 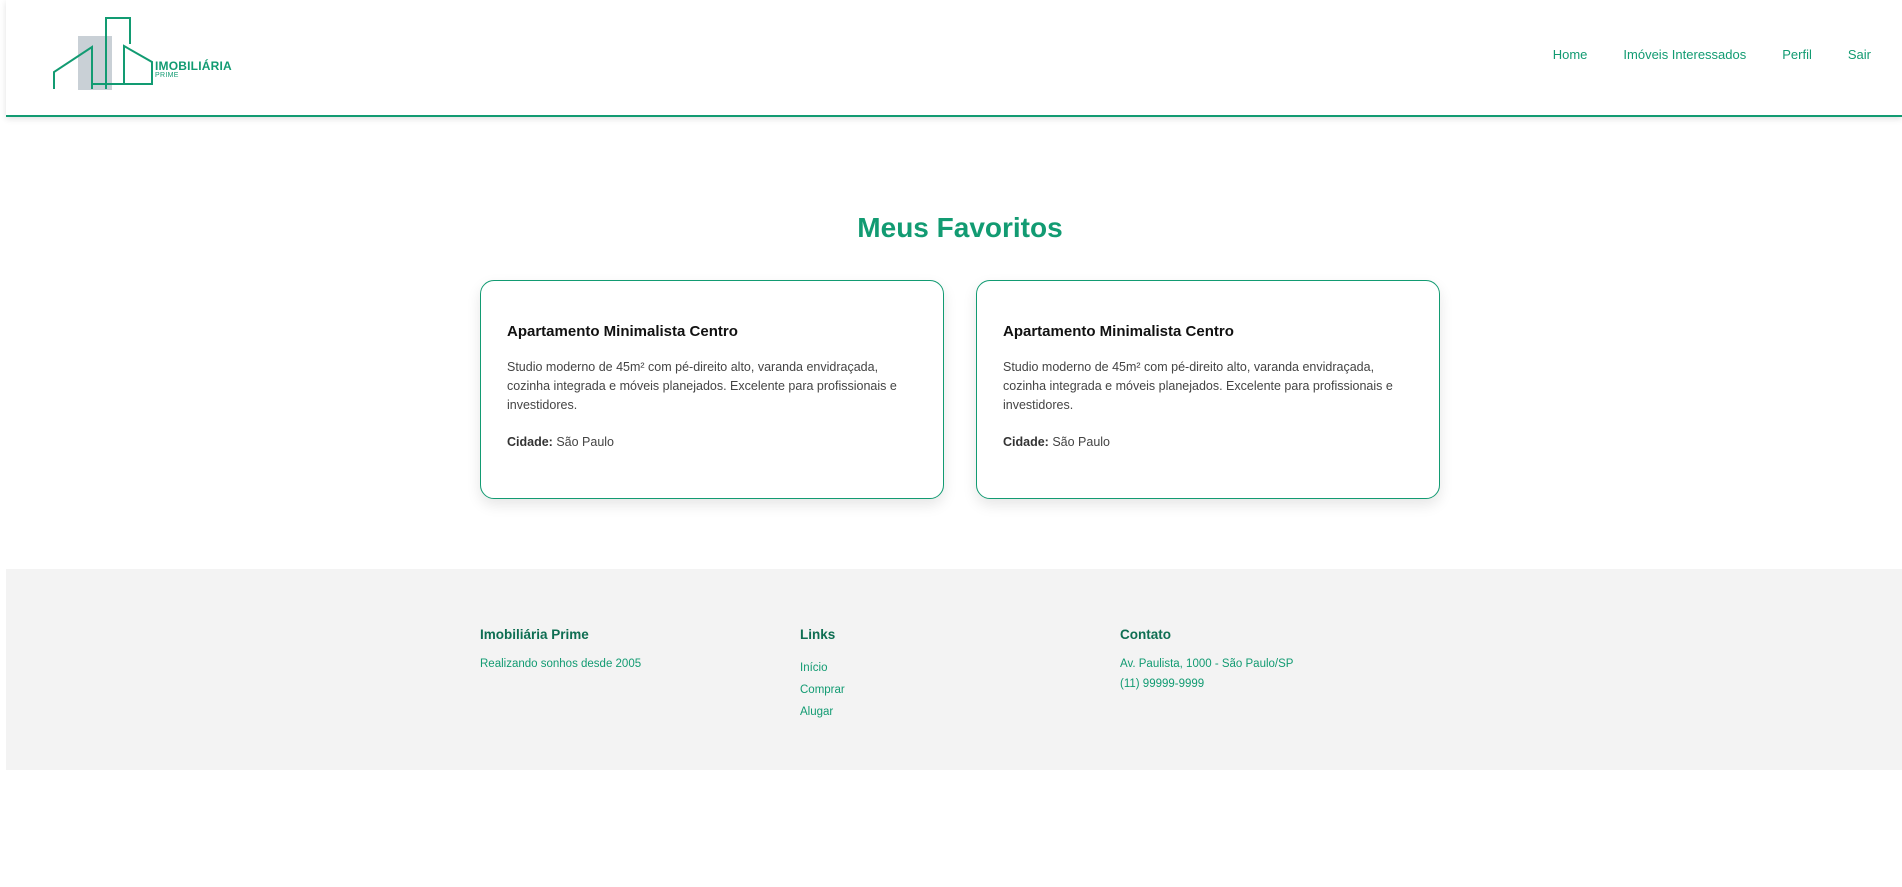 What do you see at coordinates (1859, 54) in the screenshot?
I see `nav-link-logout: Sair` at bounding box center [1859, 54].